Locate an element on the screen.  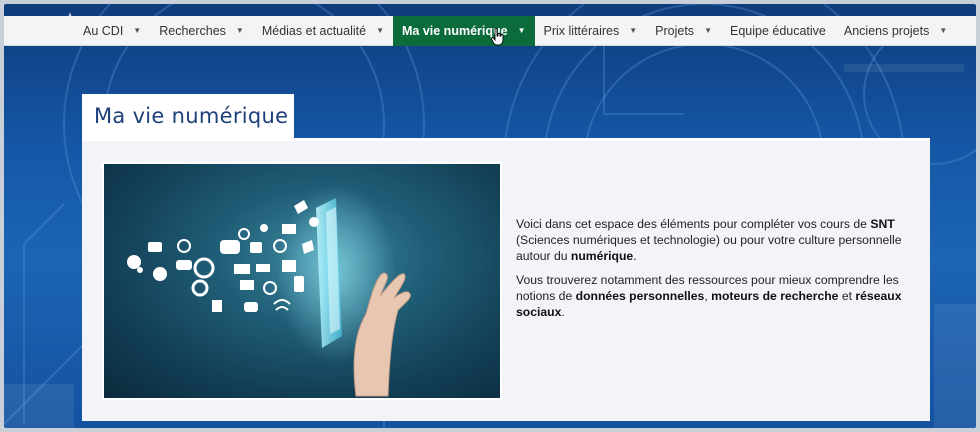
nav-item-projets: Projets ▼ is located at coordinates (683, 31).